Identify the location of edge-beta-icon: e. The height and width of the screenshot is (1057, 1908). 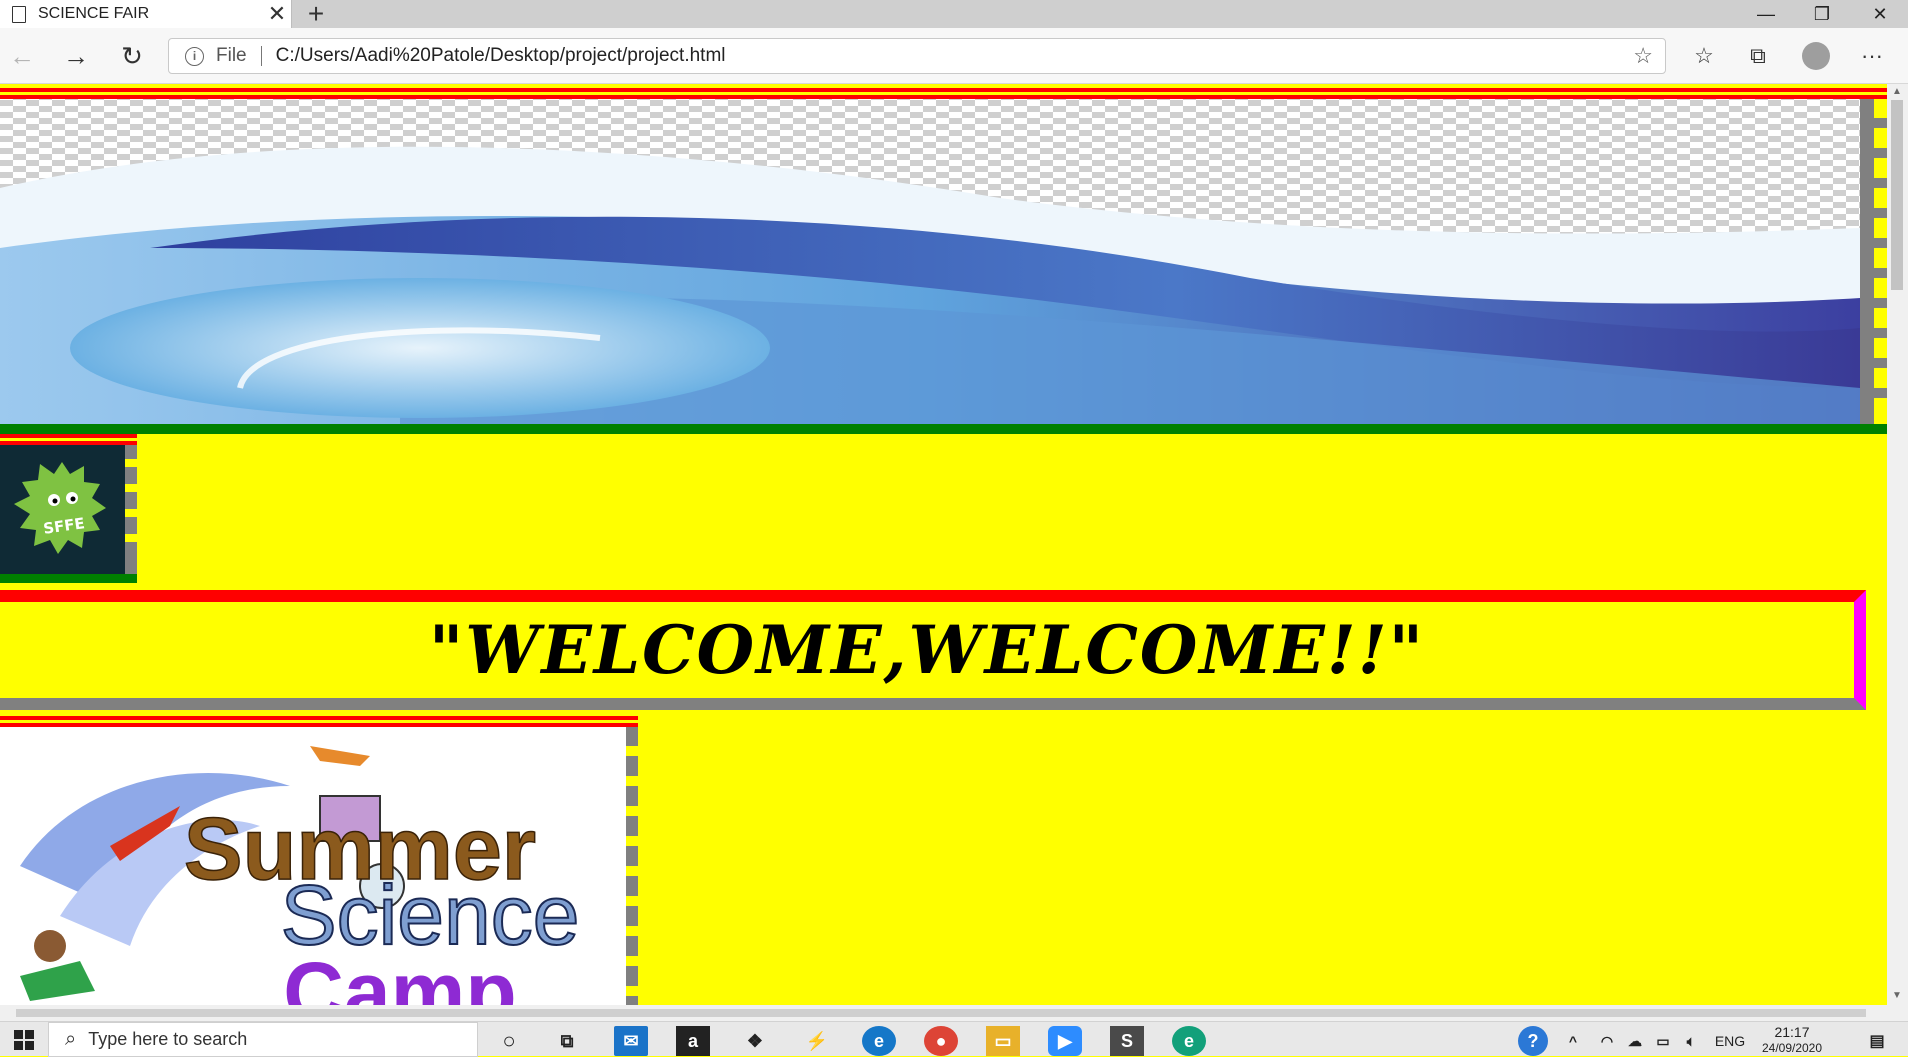
(1189, 1041).